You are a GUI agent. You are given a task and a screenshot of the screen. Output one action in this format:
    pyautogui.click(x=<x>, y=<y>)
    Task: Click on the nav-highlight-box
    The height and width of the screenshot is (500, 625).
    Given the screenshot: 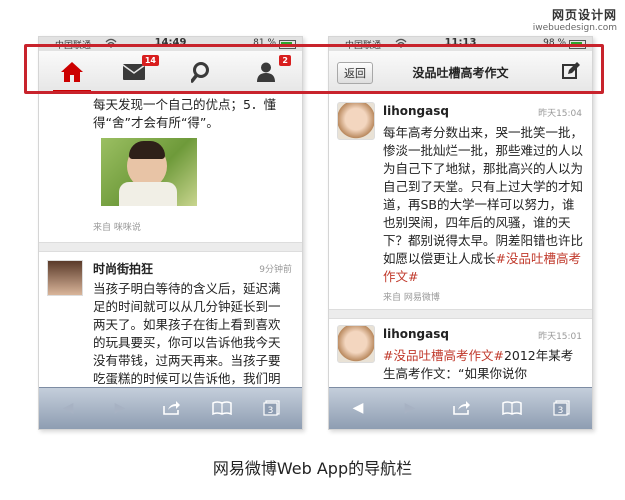 What is the action you would take?
    pyautogui.click(x=314, y=69)
    